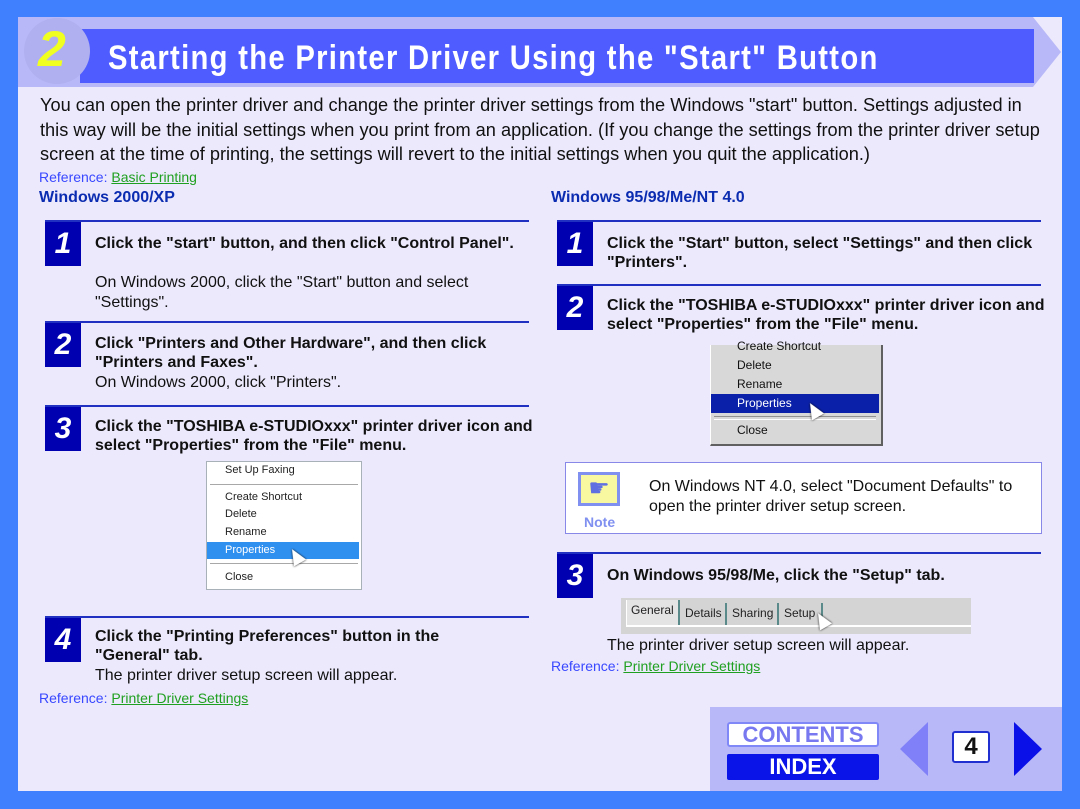  Describe the element at coordinates (796, 616) in the screenshot. I see `printer-properties-tabs-screenshot: General Details Sharing Setup` at that location.